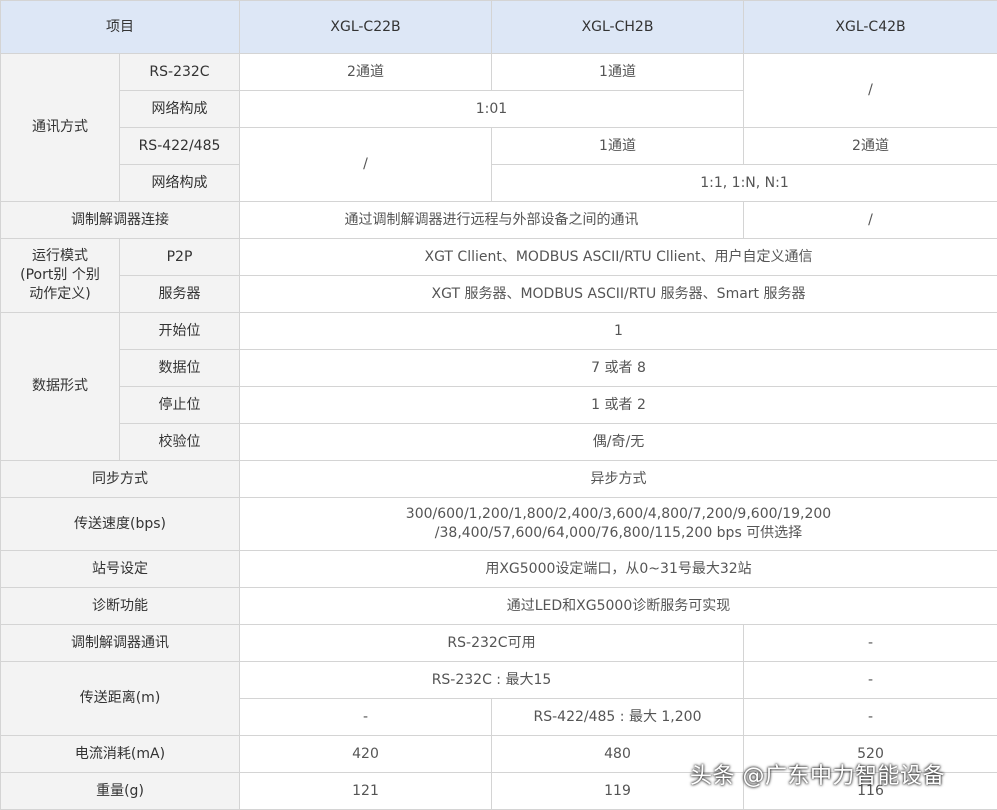 The width and height of the screenshot is (997, 810). I want to click on header-row: 项目 XGL-C22B XGL-CH2B XGL-C42B, so click(499, 27).